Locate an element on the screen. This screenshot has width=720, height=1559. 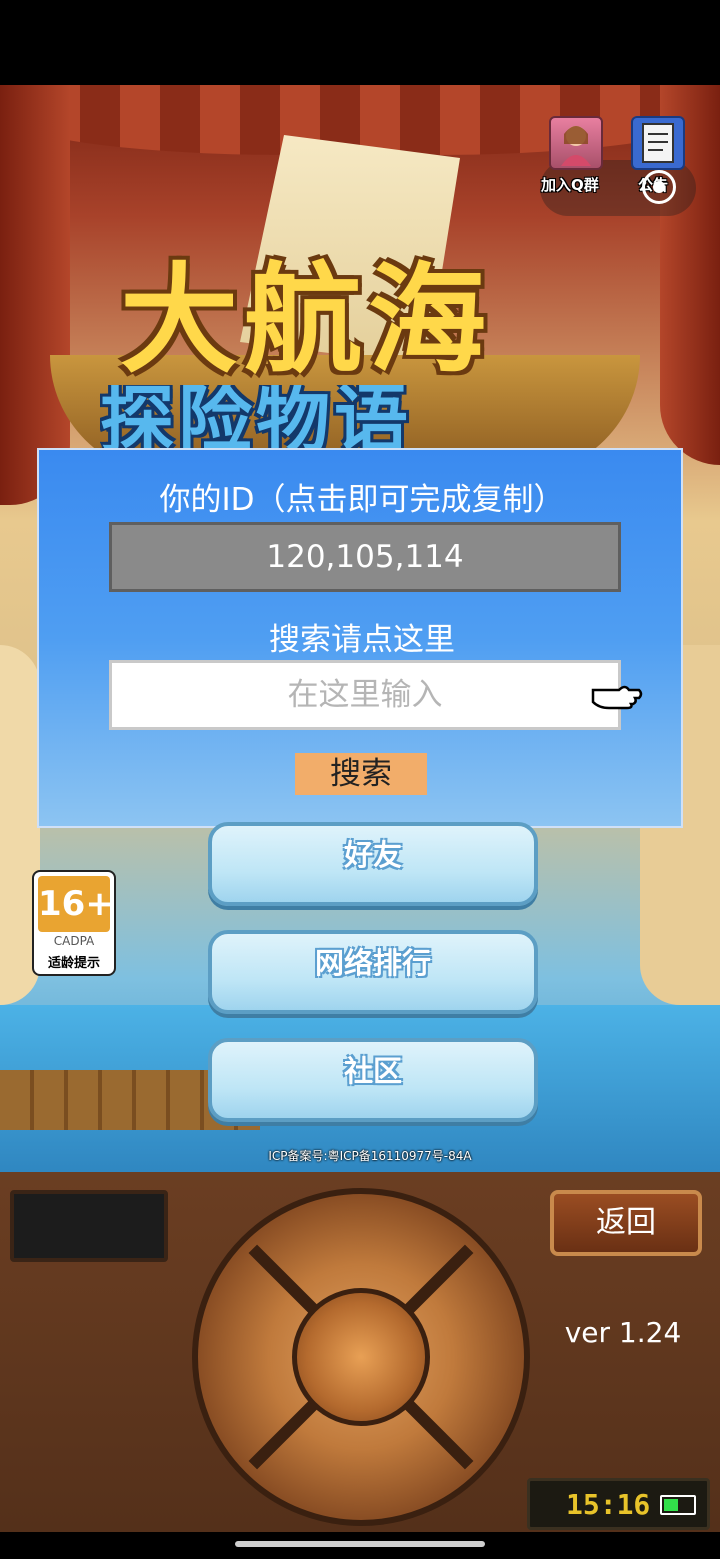
menu-item-community: 社区 is located at coordinates (373, 1080).